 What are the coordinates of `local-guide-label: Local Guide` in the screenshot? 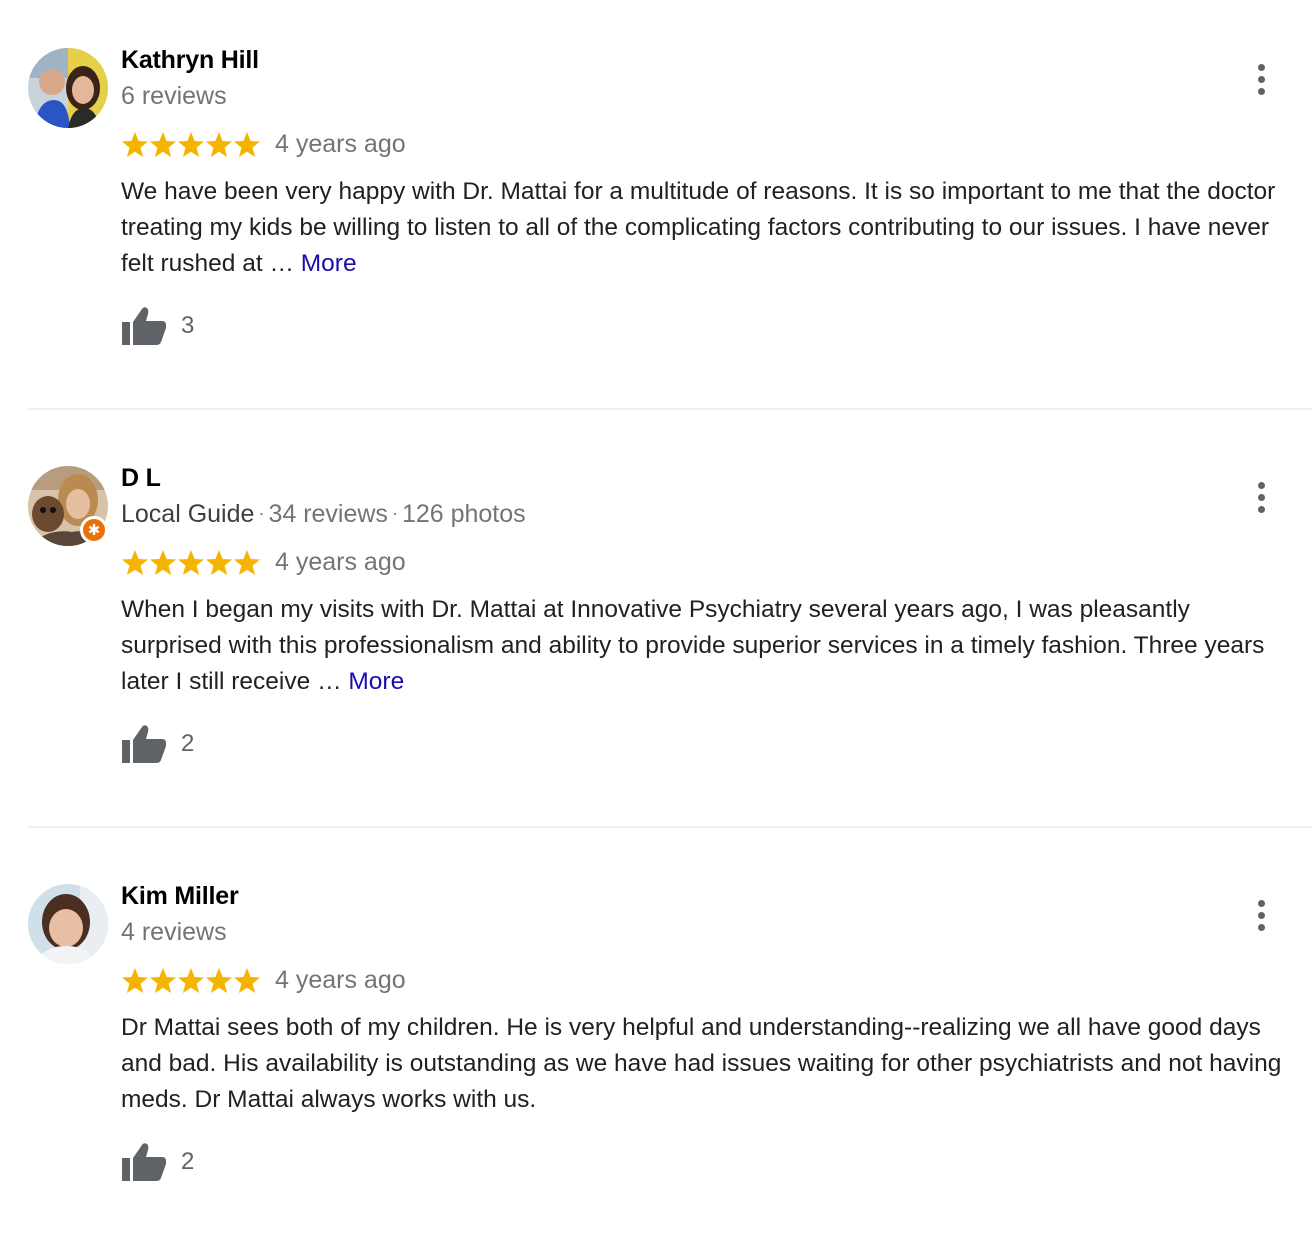 It's located at (187, 514).